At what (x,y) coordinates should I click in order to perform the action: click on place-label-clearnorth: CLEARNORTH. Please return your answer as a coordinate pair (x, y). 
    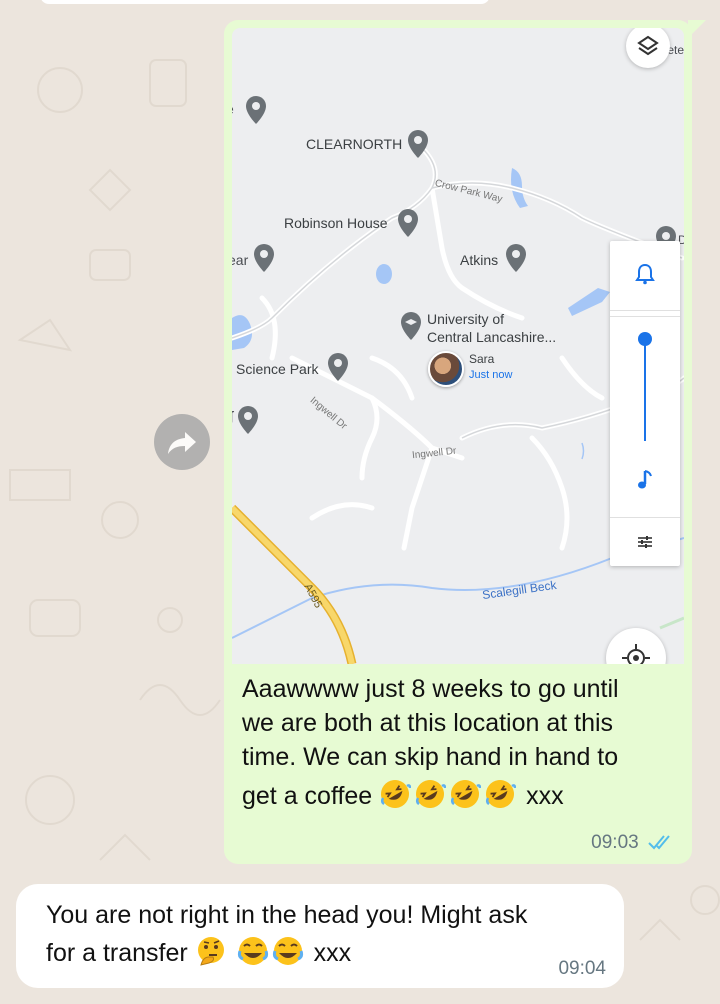
    Looking at the image, I should click on (354, 144).